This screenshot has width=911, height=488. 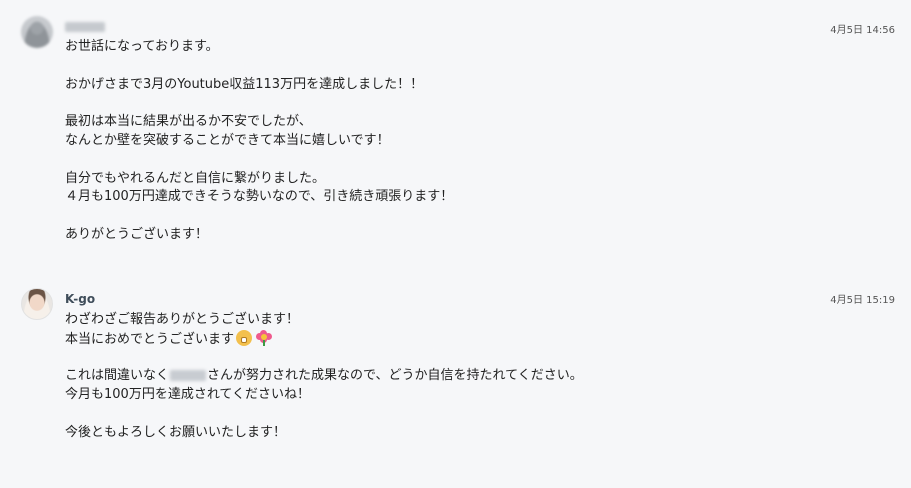 I want to click on flower-emoji-icon, so click(x=264, y=337).